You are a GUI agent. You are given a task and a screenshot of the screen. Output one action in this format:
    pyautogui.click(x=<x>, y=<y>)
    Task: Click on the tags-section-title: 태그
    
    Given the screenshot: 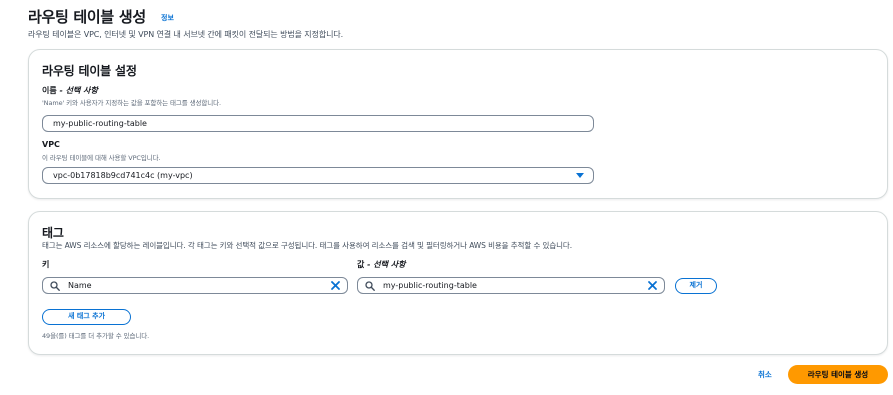 What is the action you would take?
    pyautogui.click(x=53, y=233)
    